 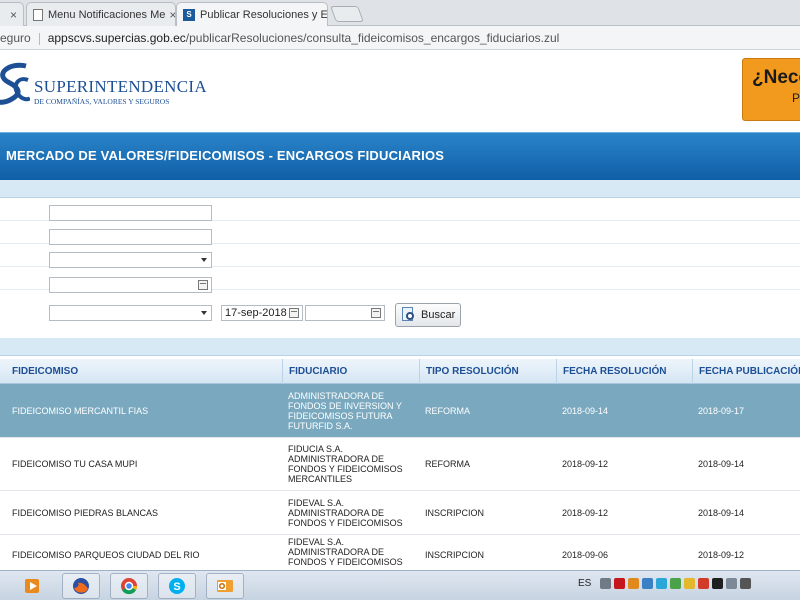 What do you see at coordinates (620, 583) in the screenshot?
I see `app-k-icon` at bounding box center [620, 583].